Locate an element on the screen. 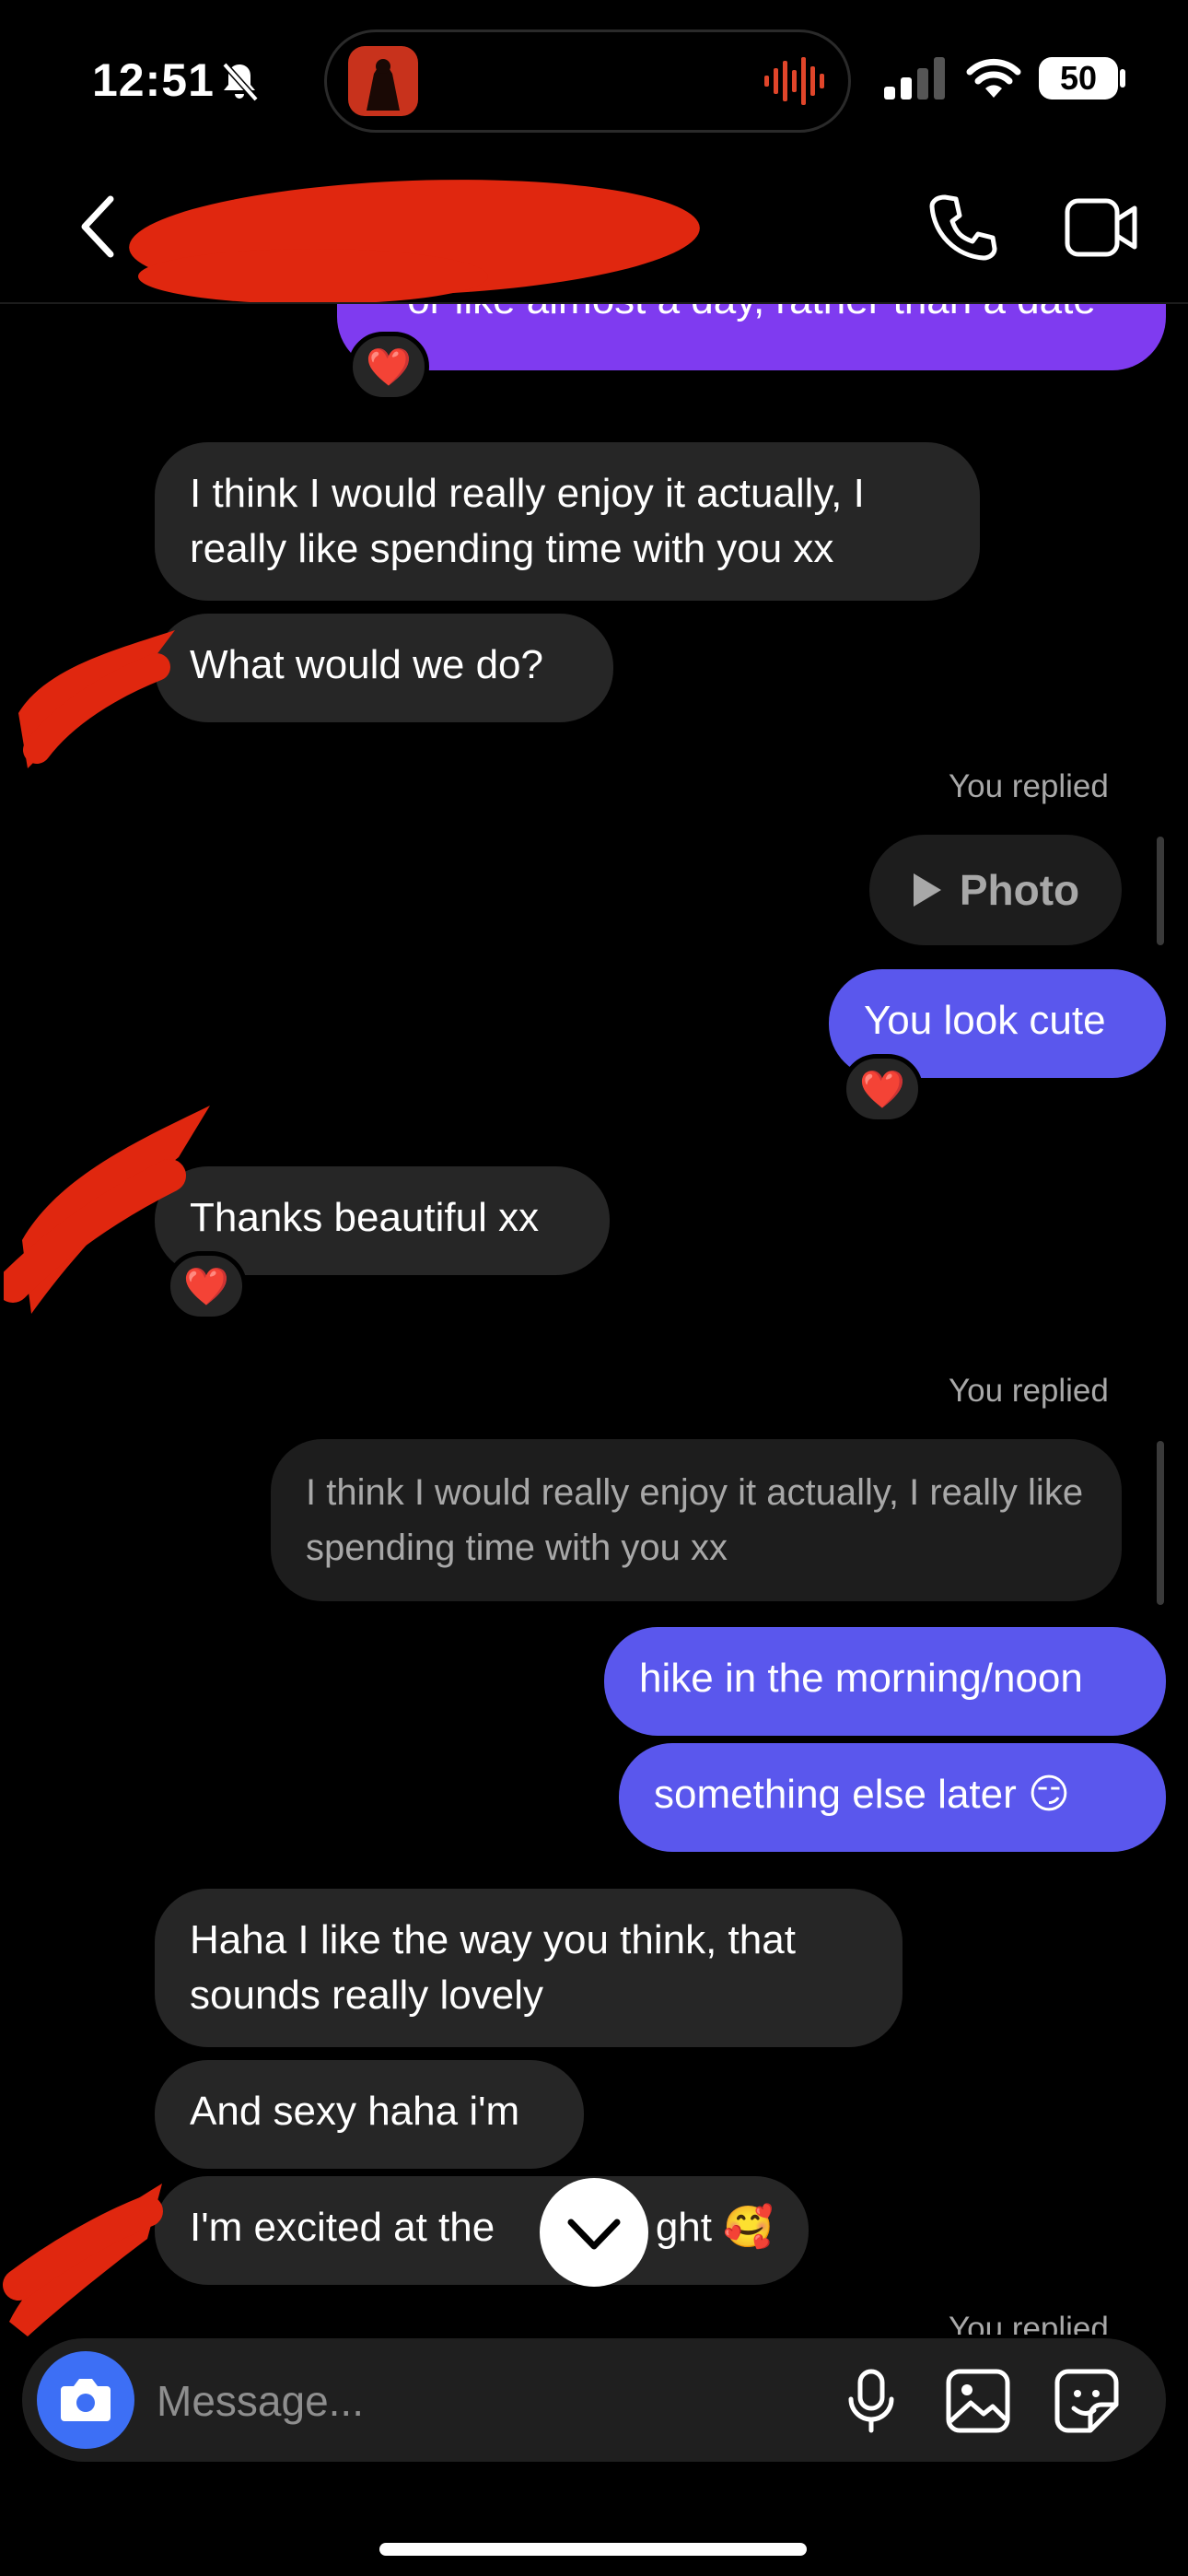 The image size is (1188, 2576). message-incoming: And sexy haha i'm is located at coordinates (369, 2114).